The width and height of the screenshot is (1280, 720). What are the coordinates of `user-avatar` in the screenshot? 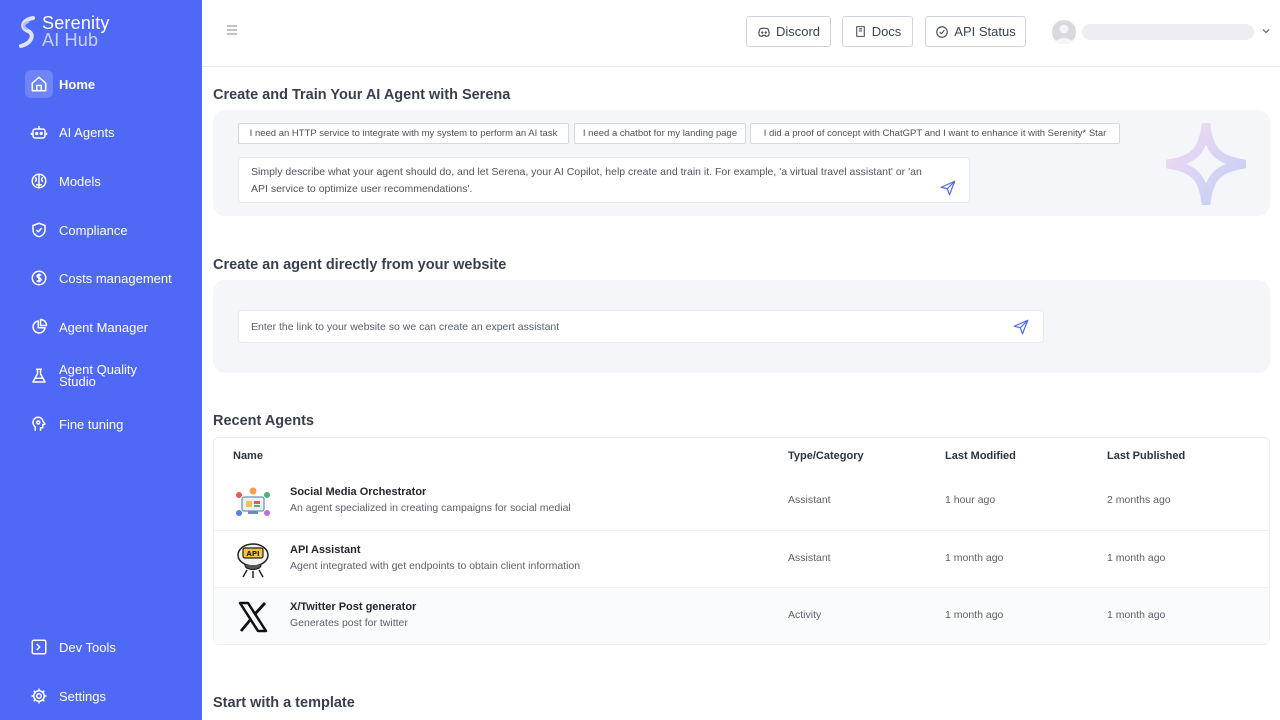 It's located at (1064, 32).